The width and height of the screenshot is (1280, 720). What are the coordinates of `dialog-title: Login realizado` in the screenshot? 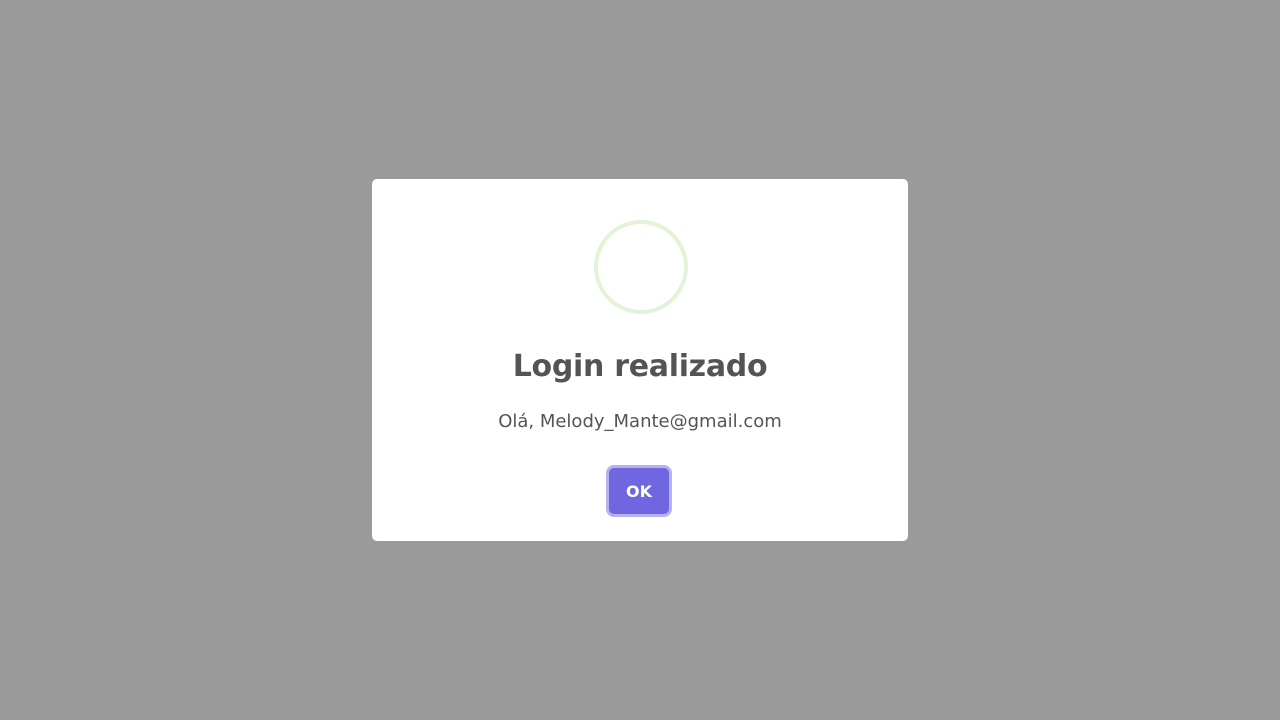 It's located at (640, 366).